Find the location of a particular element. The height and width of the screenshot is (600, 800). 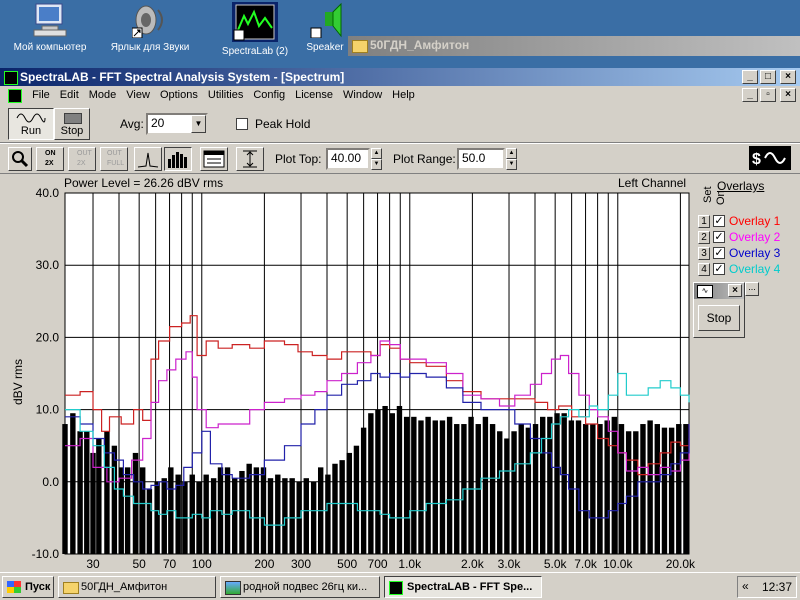

mini-close-button: × is located at coordinates (735, 290).